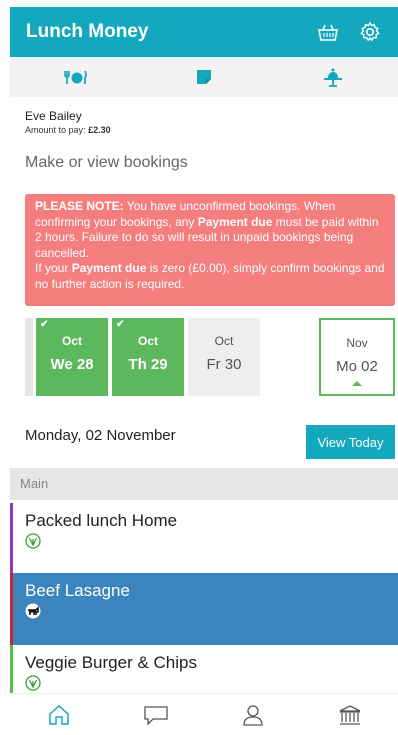 The height and width of the screenshot is (735, 398). I want to click on date-day: We 28, so click(72, 364).